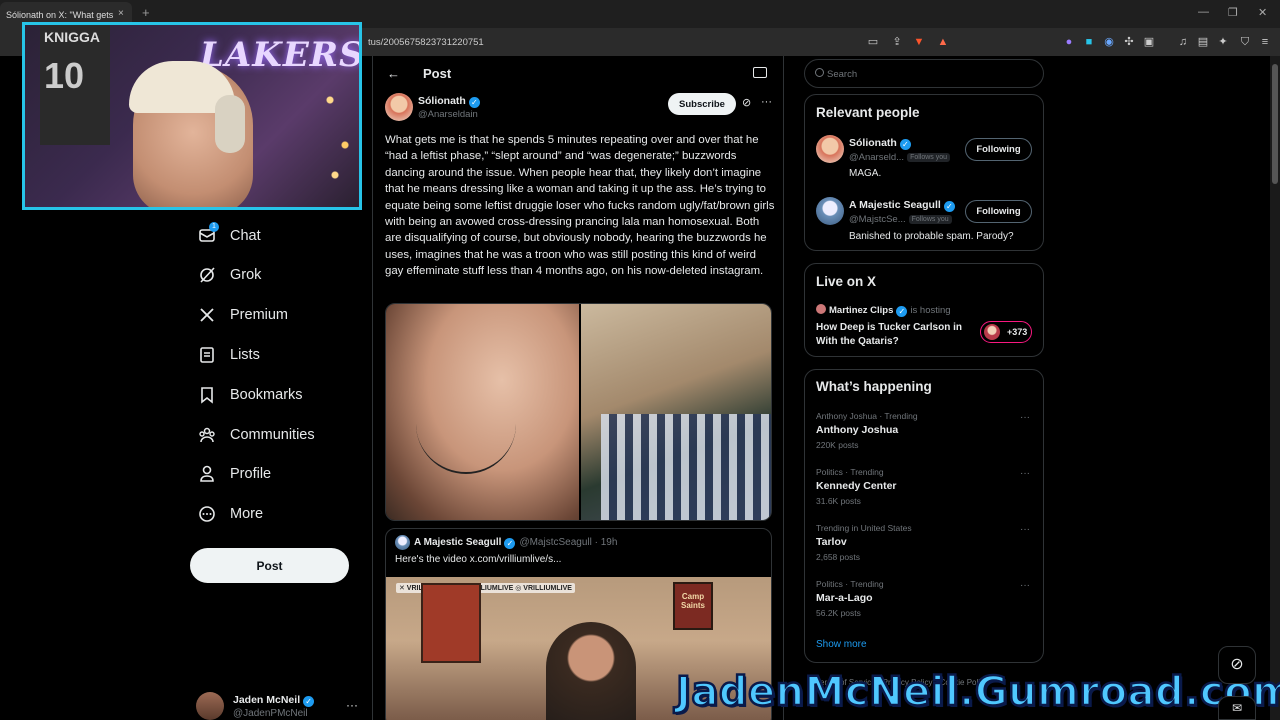  What do you see at coordinates (1237, 708) in the screenshot?
I see `messages-floating-button: ✉` at bounding box center [1237, 708].